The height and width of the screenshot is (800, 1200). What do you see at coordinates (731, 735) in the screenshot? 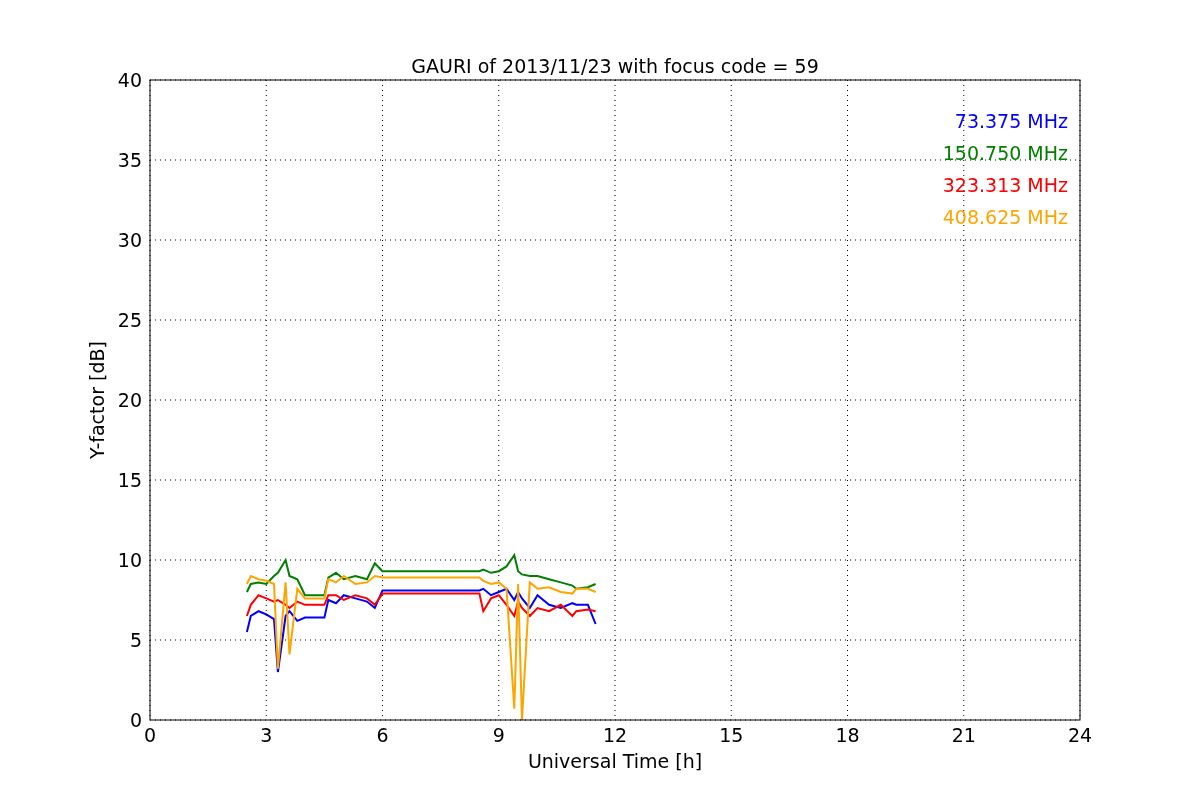
I see `x-tick-label: 15` at bounding box center [731, 735].